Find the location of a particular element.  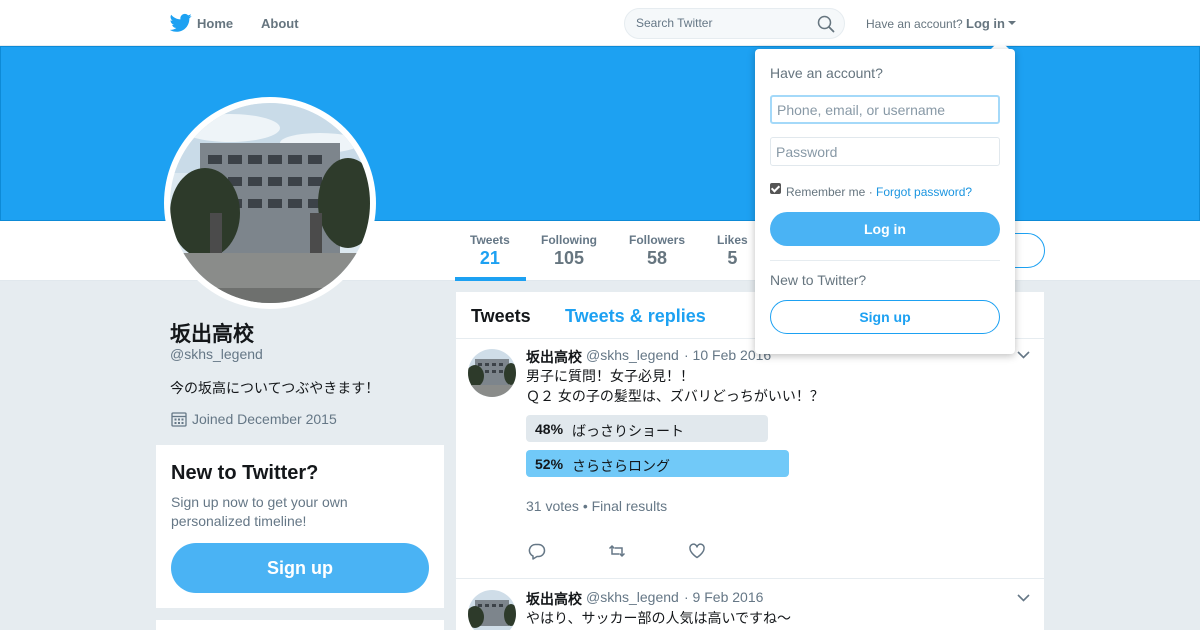

twitter-bird-icon is located at coordinates (181, 23).